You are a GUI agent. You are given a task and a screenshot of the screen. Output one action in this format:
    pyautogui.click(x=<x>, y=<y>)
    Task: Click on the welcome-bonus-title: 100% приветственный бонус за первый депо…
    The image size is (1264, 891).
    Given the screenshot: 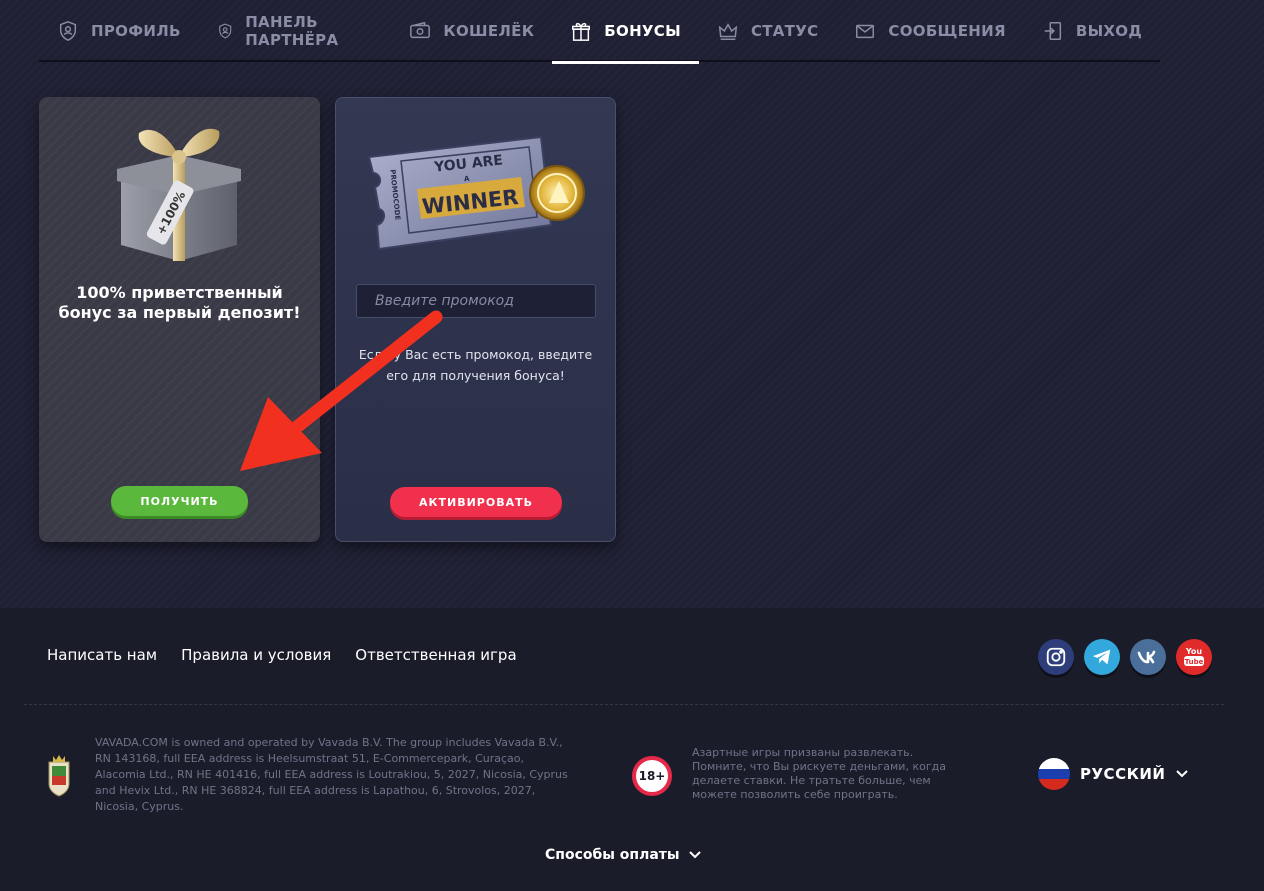 What is the action you would take?
    pyautogui.click(x=179, y=302)
    